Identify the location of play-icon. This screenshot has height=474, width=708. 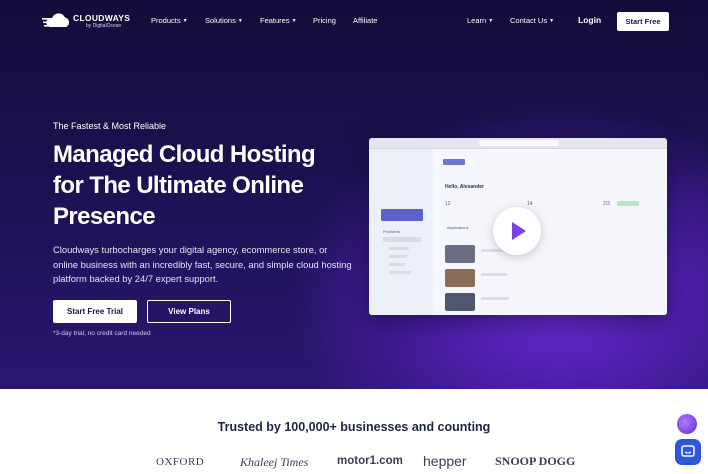
(519, 231).